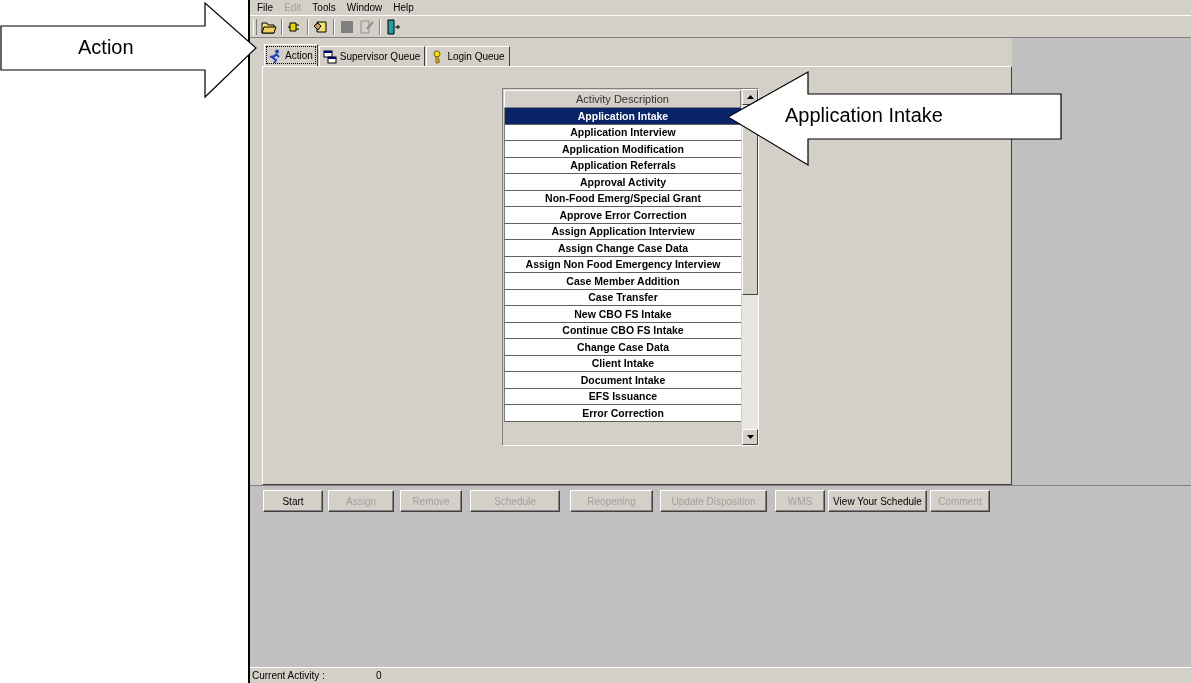 The image size is (1191, 683). What do you see at coordinates (622, 380) in the screenshot?
I see `list-item: Document Intake` at bounding box center [622, 380].